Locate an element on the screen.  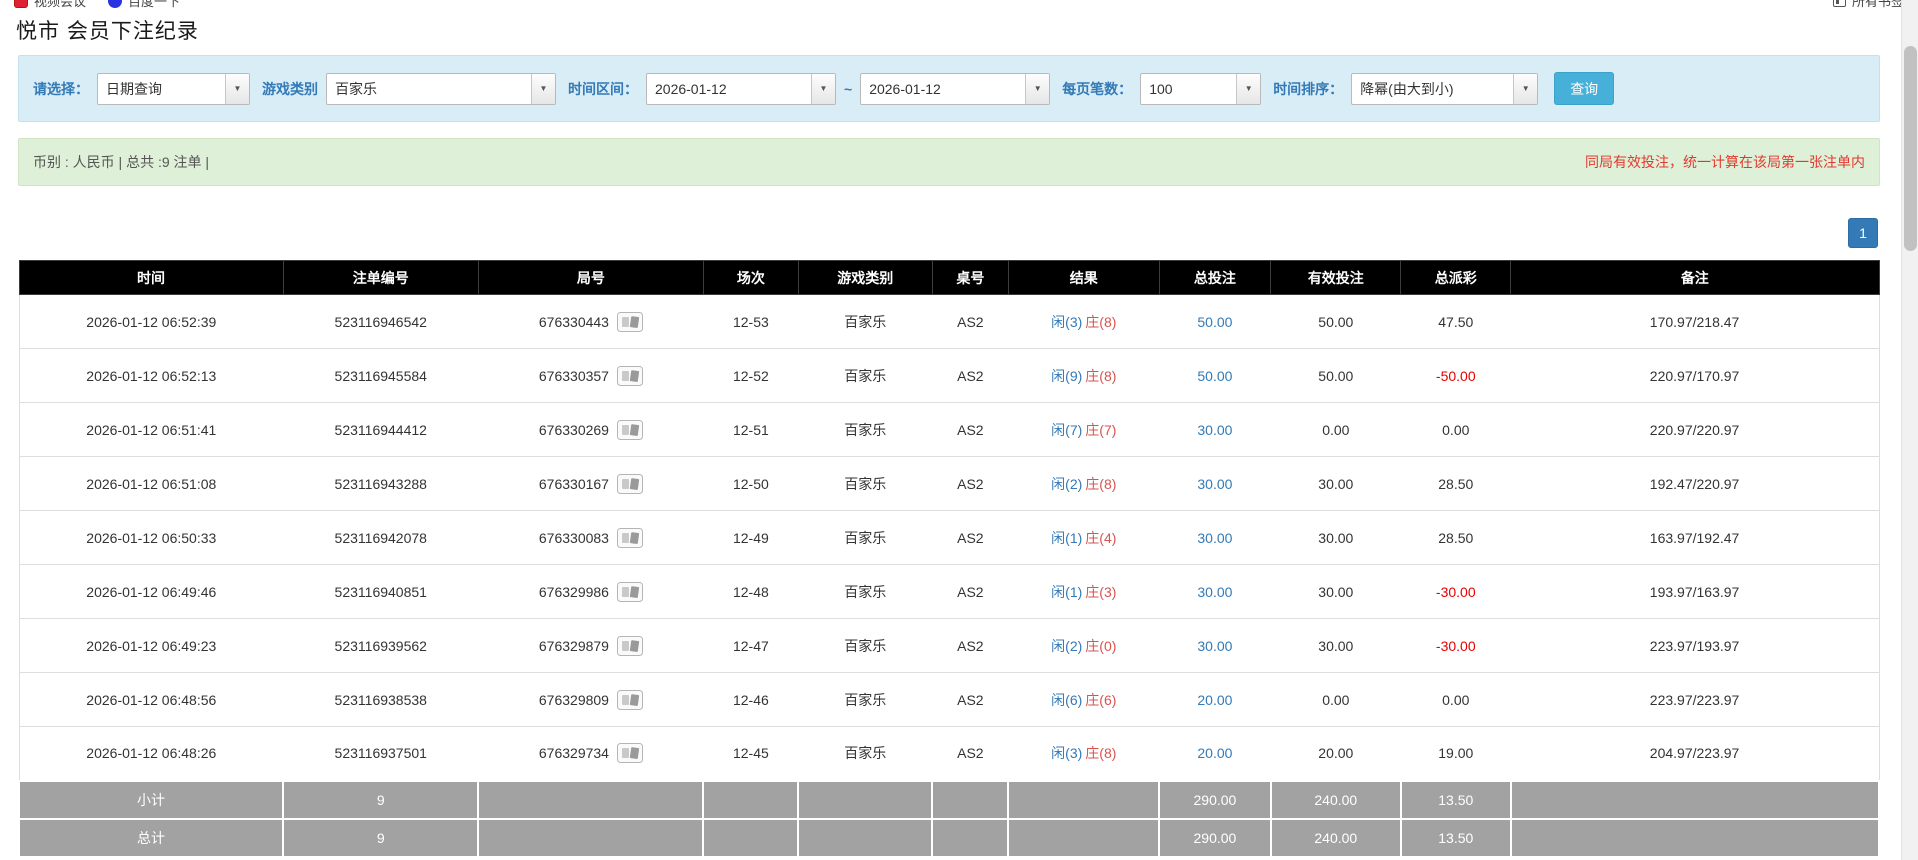
round-number: 676329879 is located at coordinates (573, 645).